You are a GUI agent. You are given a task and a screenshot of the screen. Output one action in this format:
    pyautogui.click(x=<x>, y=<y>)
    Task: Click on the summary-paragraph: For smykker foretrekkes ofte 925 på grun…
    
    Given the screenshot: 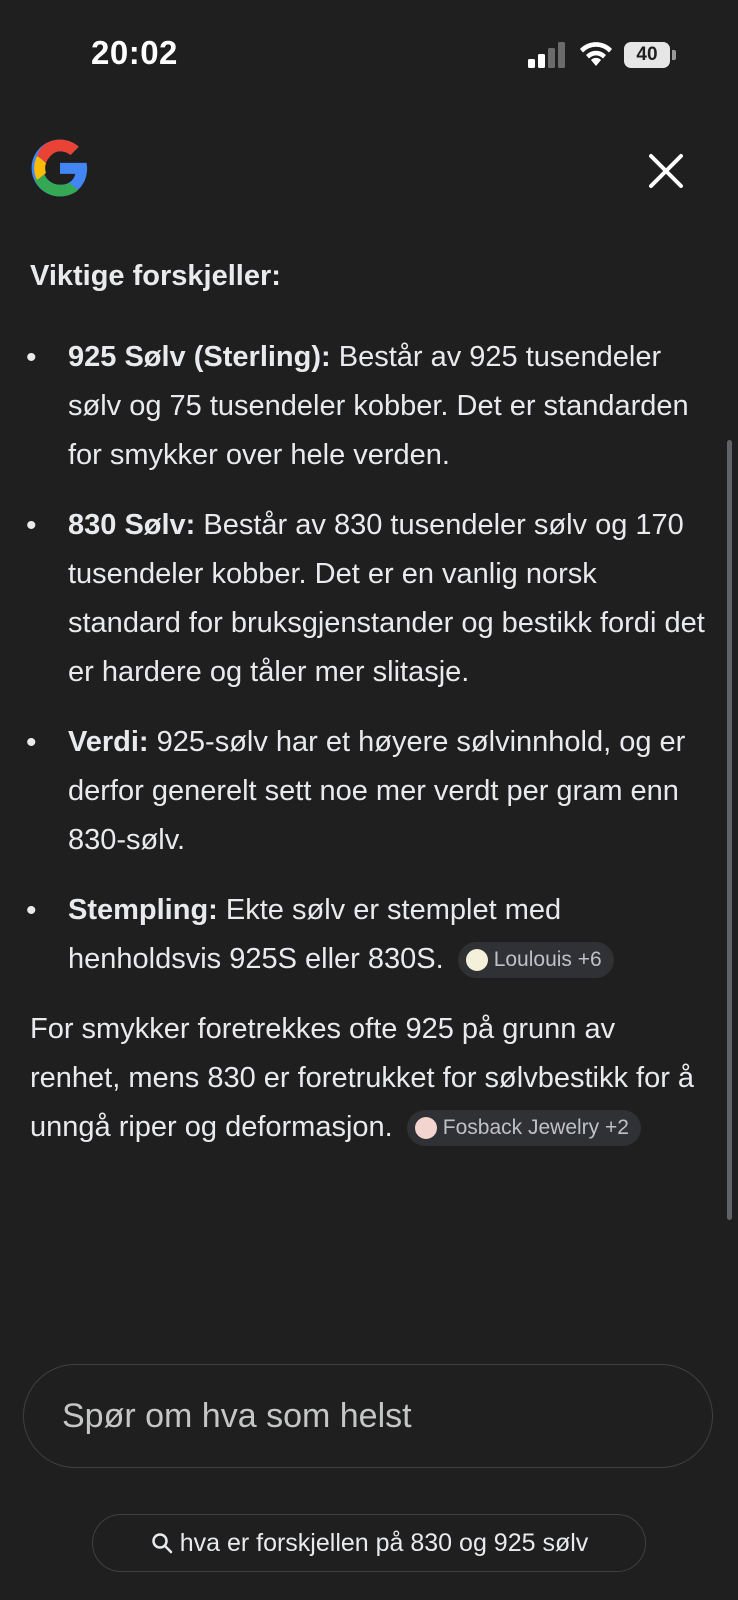 What is the action you would take?
    pyautogui.click(x=370, y=1078)
    